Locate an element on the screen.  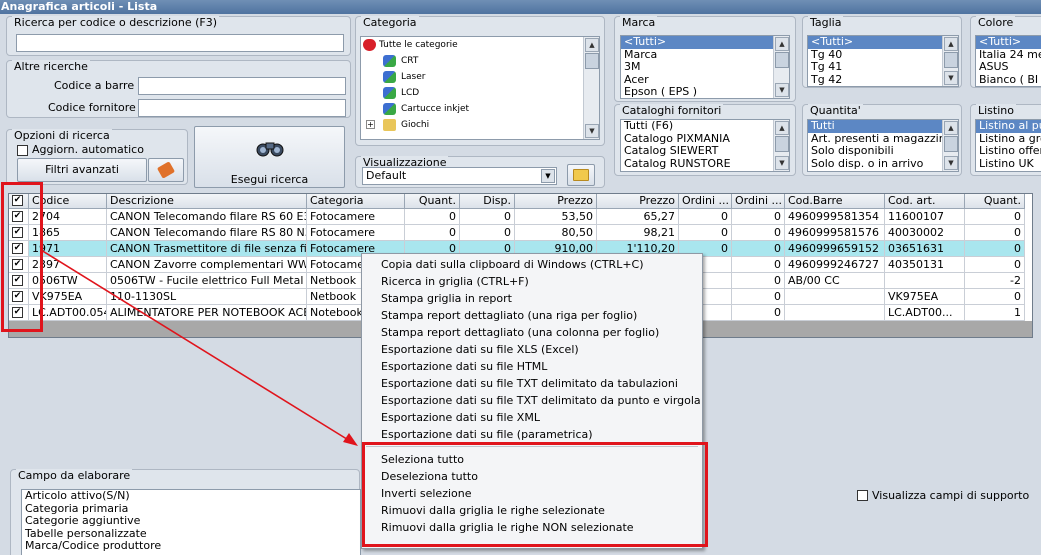
table-cell: 0506TW is located at coordinates (68, 281).